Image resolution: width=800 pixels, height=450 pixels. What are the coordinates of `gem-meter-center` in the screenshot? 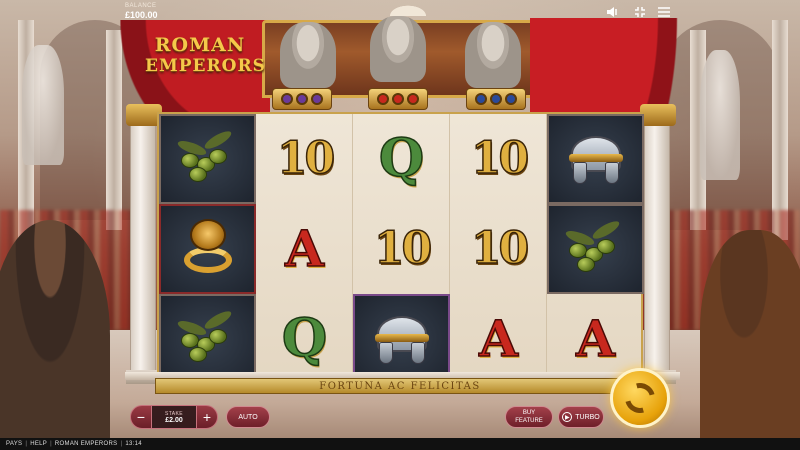 It's located at (398, 99).